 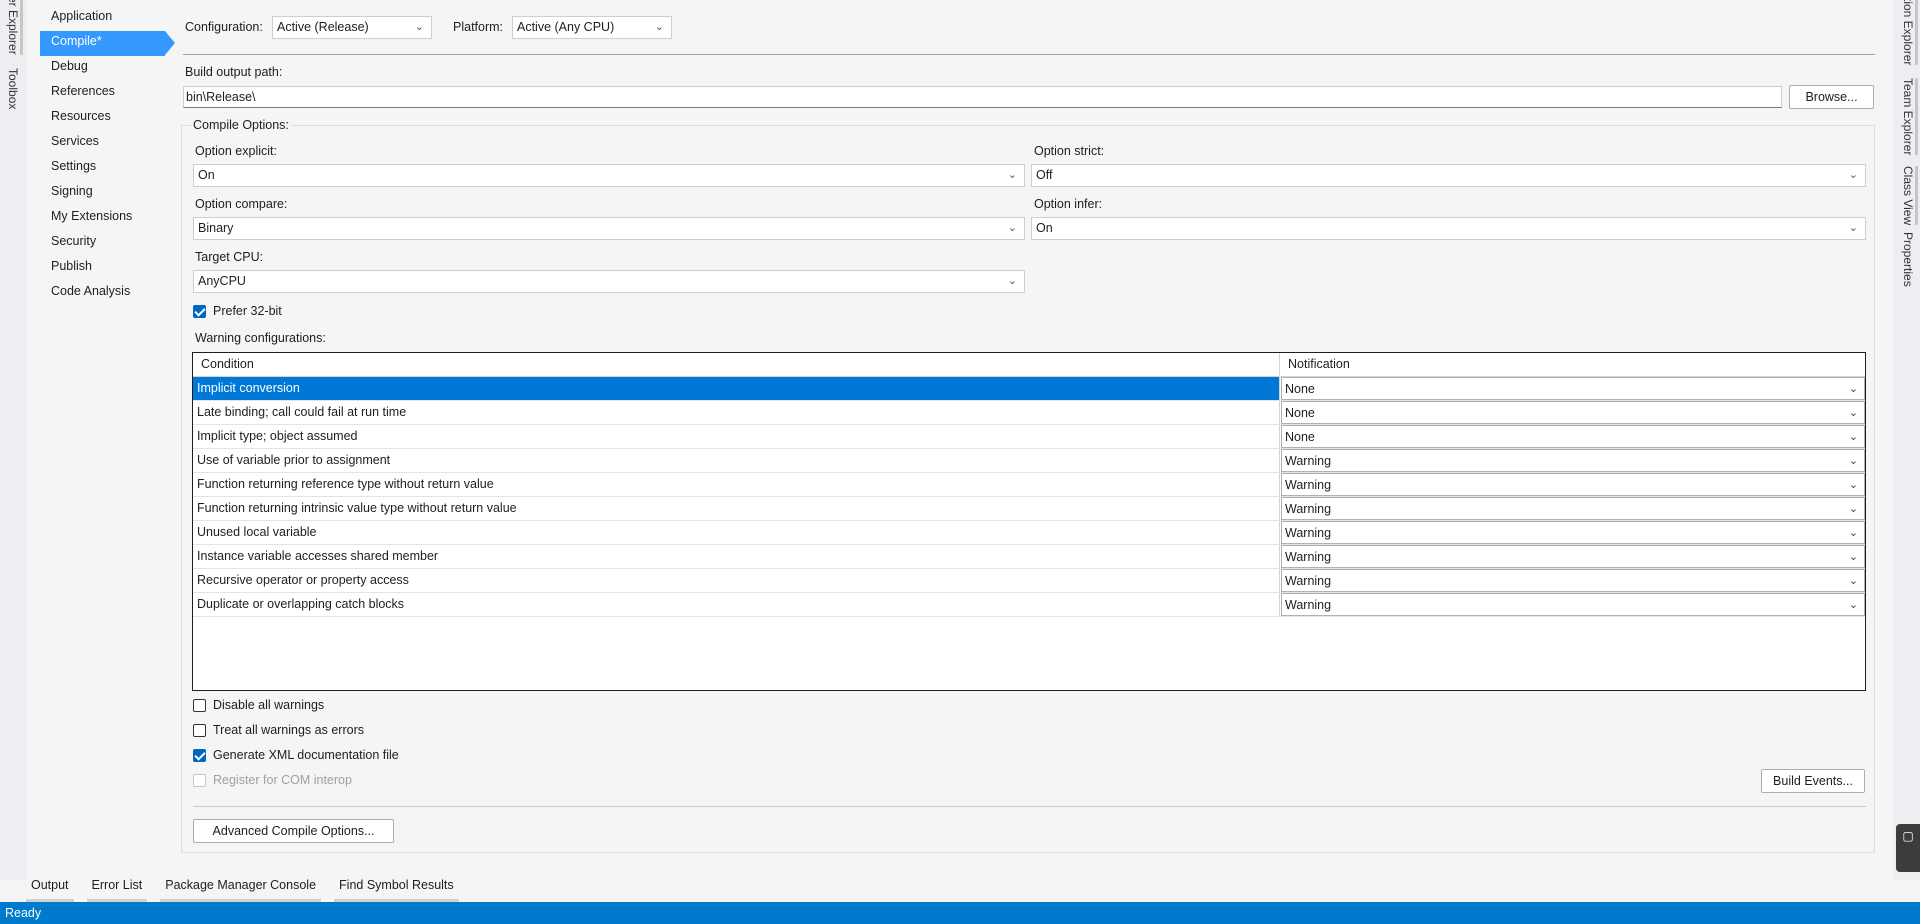 What do you see at coordinates (102, 68) in the screenshot?
I see `nav-item-debug: Debug` at bounding box center [102, 68].